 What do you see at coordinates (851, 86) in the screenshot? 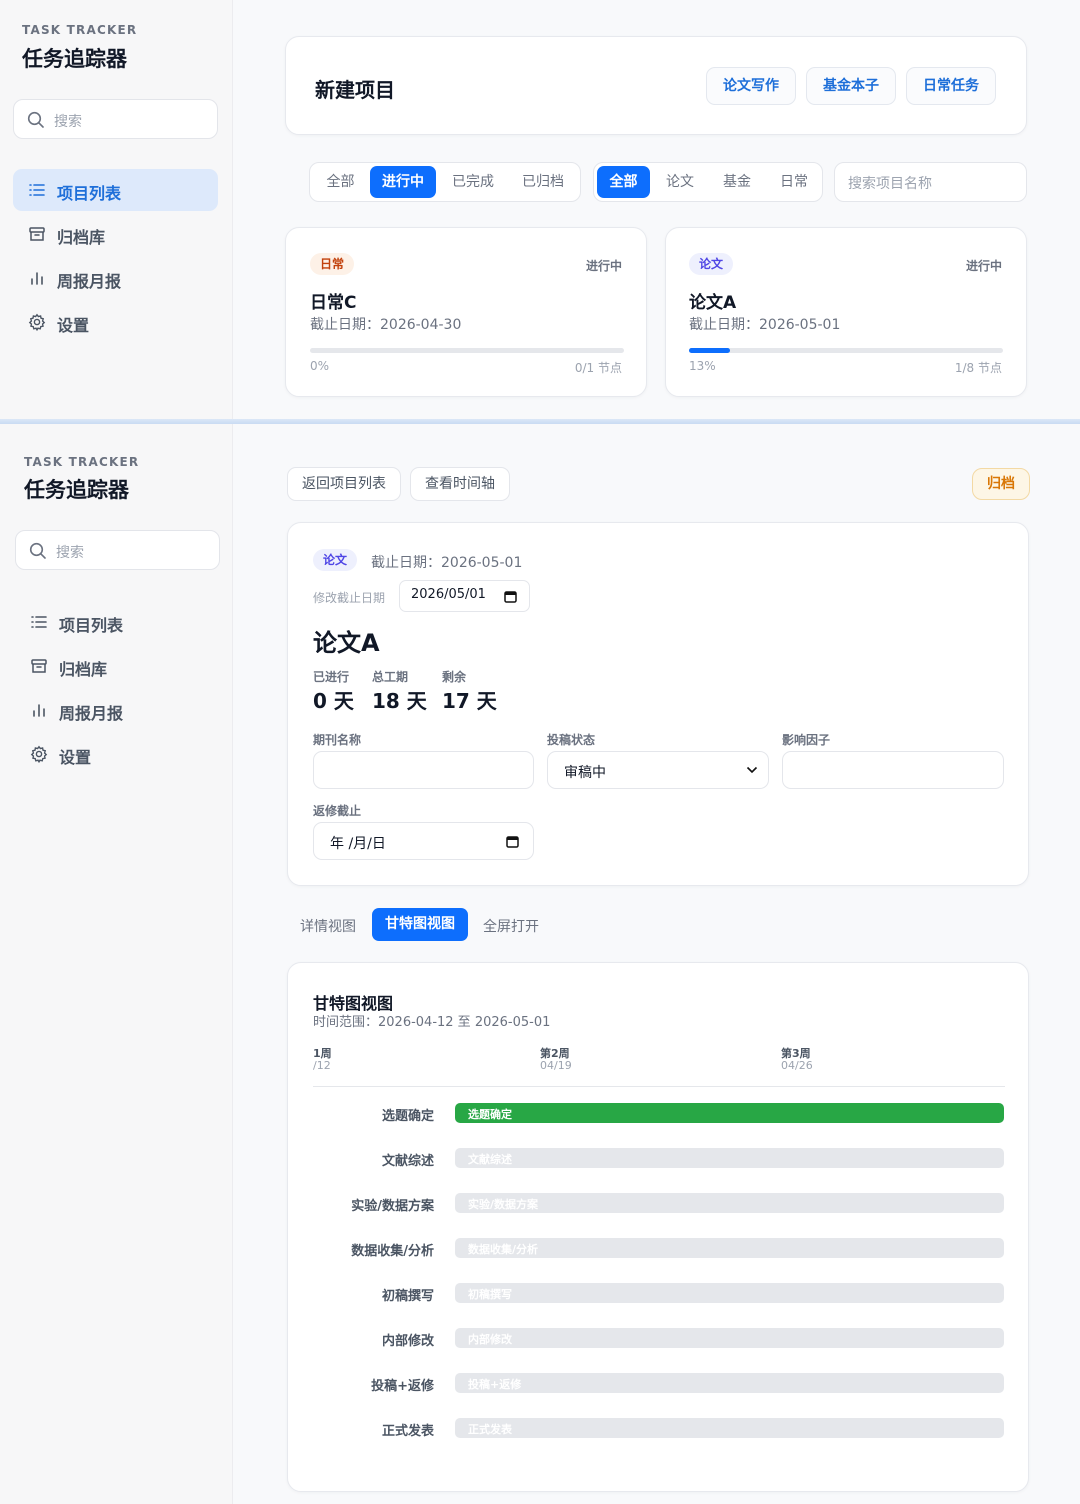
I see `template-grant-button: 基金本子` at bounding box center [851, 86].